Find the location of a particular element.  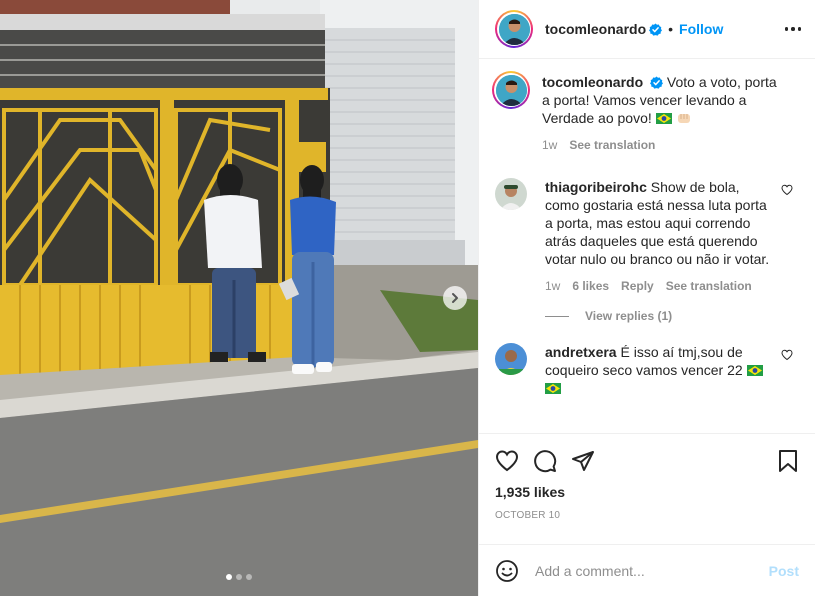

comment-see-translation: See translation is located at coordinates (709, 286).